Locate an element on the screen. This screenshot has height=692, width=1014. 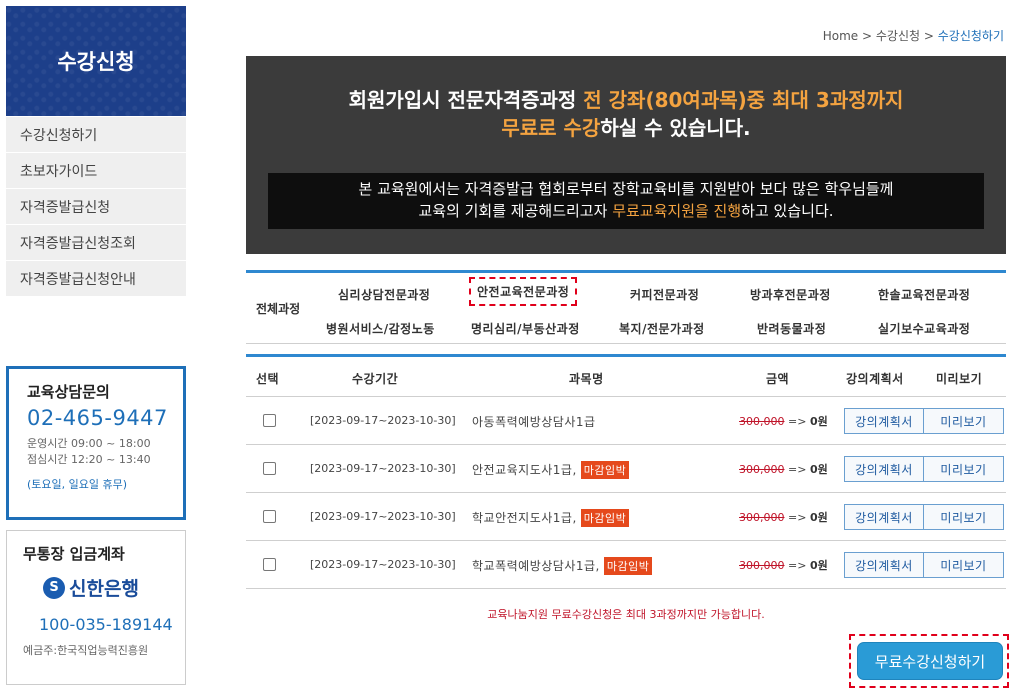
category-coffee: 커피전문과정 is located at coordinates (664, 294).